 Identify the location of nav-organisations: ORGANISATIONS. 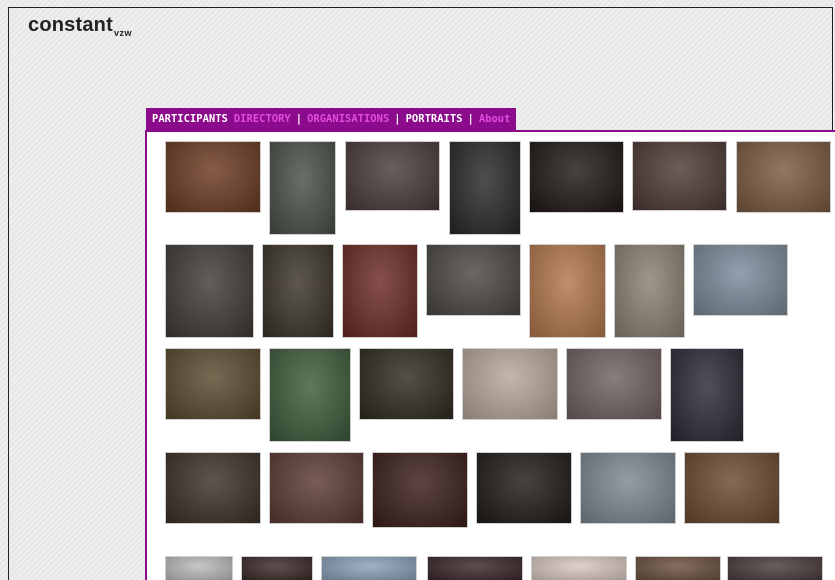
(348, 119).